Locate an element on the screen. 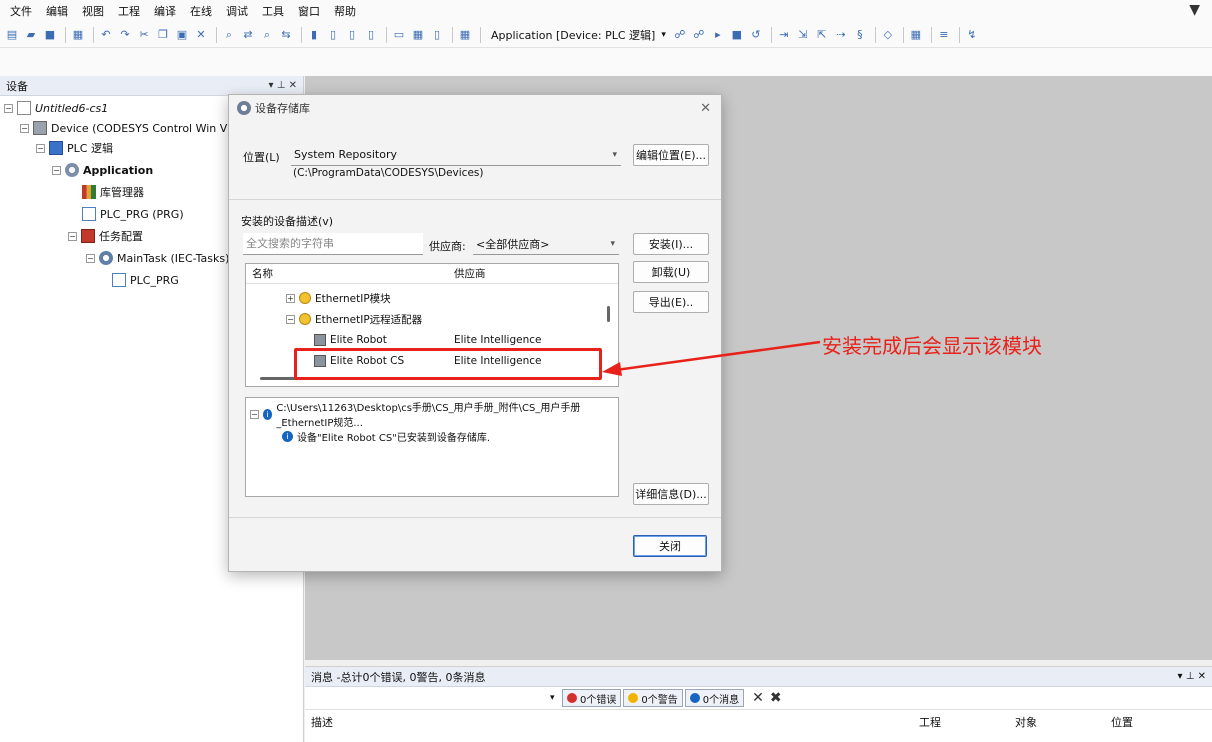 This screenshot has width=1212, height=742. column-project: 工程 is located at coordinates (930, 722).